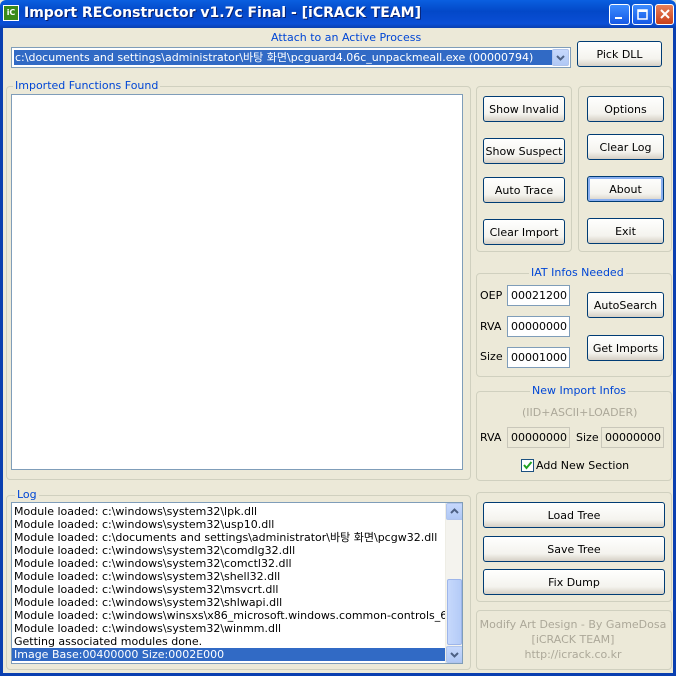  I want to click on clear-log-button: Clear Log, so click(625, 147).